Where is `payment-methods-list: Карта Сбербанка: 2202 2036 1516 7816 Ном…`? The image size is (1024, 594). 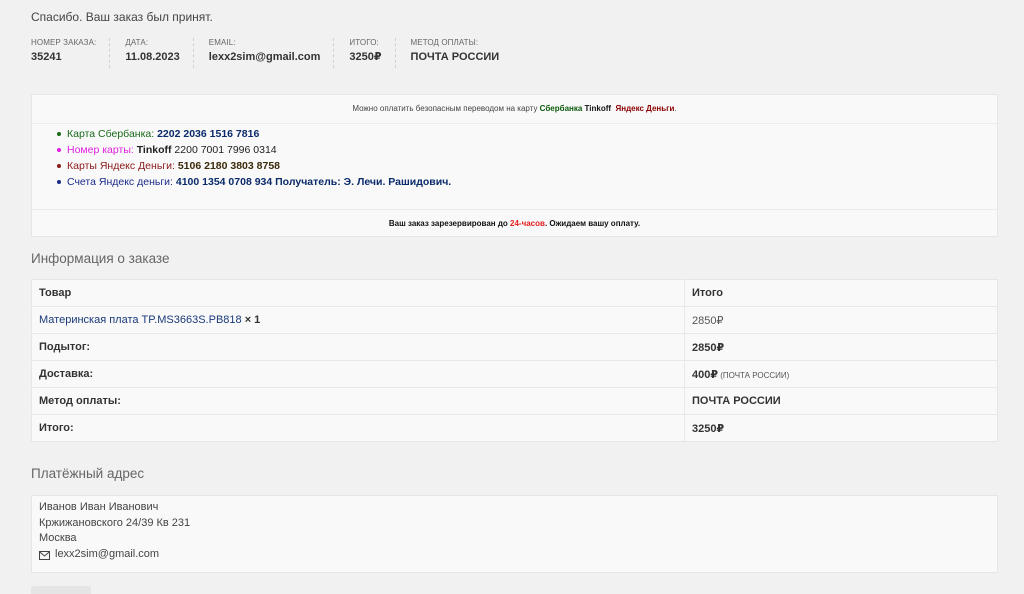 payment-methods-list: Карта Сбербанка: 2202 2036 1516 7816 Ном… is located at coordinates (254, 158).